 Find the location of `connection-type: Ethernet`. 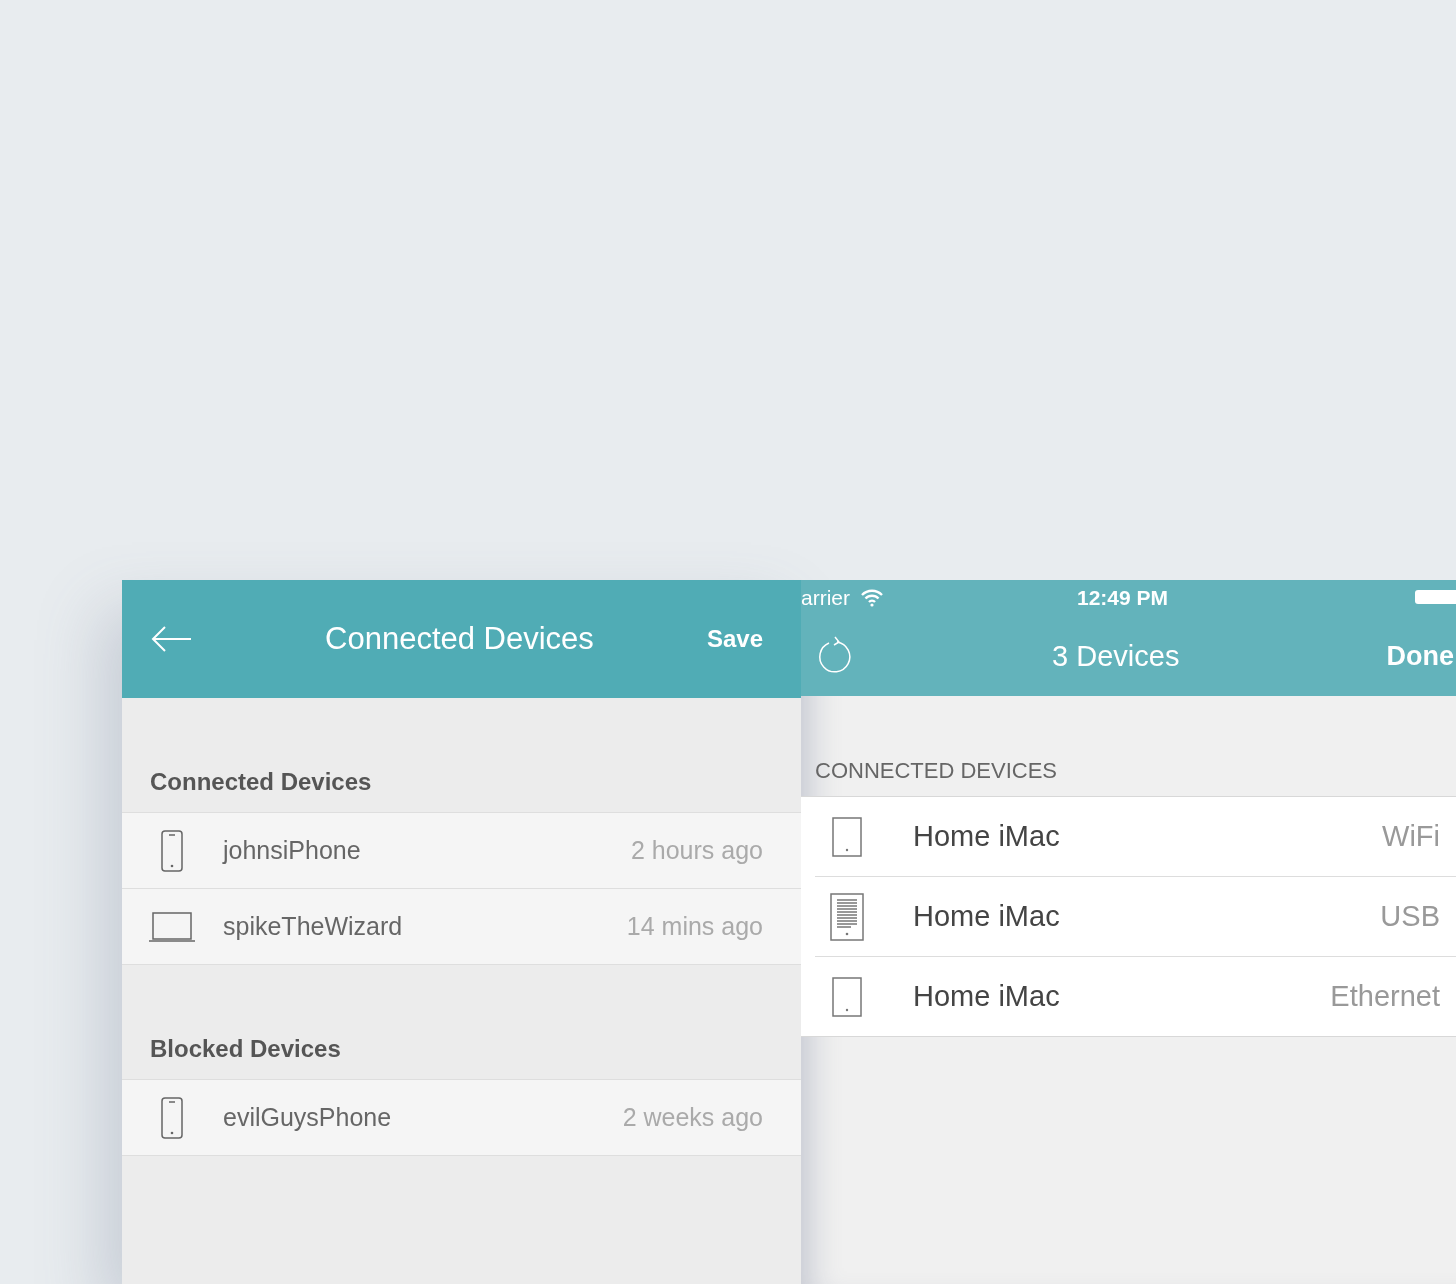

connection-type: Ethernet is located at coordinates (1385, 996).